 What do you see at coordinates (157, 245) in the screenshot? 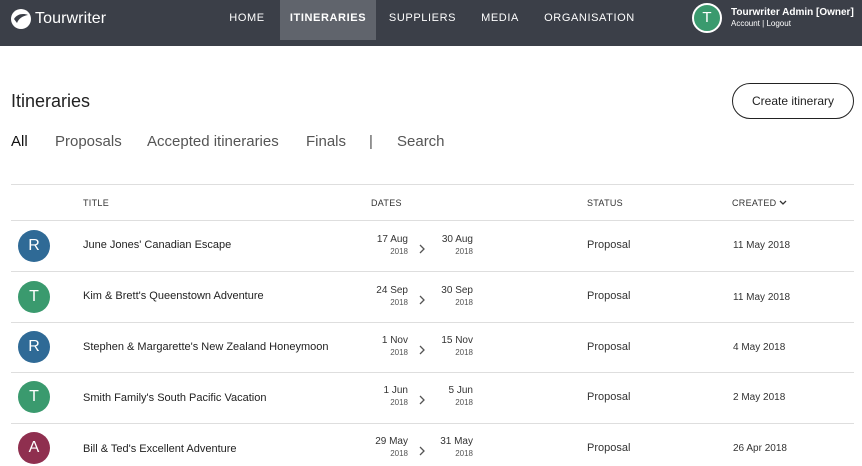
I see `row-title: June Jones' Canadian Escape` at bounding box center [157, 245].